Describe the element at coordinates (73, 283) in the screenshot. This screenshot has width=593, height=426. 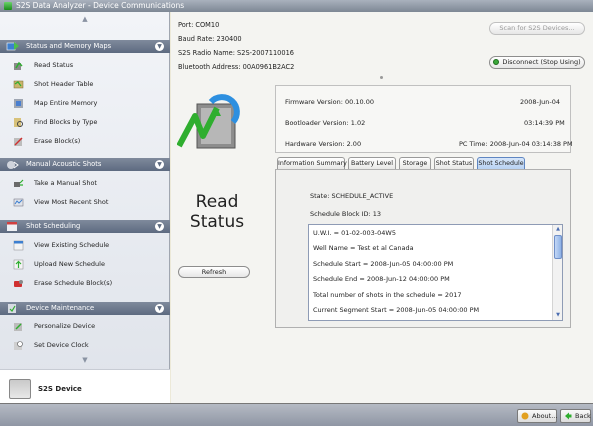
I see `sidebar-item-label: Erase Schedule Block(s)` at that location.